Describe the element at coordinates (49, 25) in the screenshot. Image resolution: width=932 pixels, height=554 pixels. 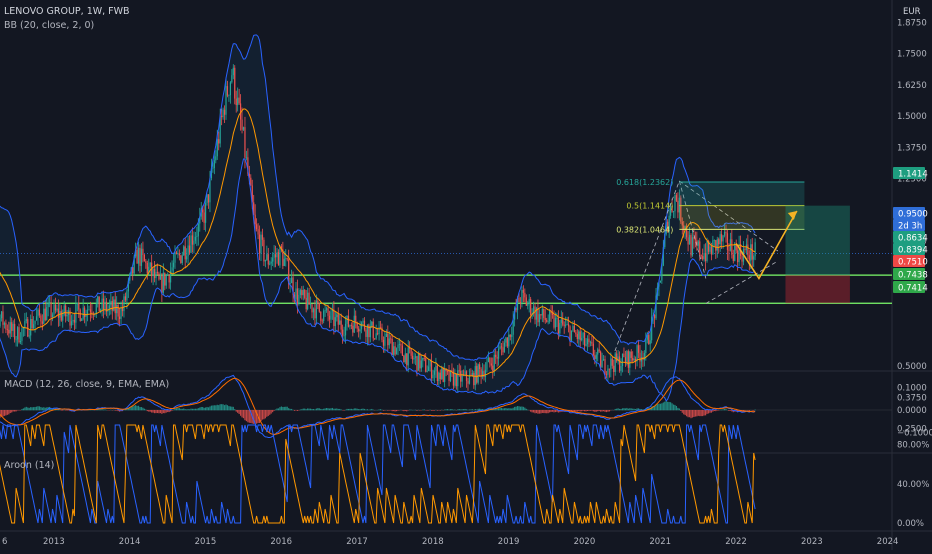
I see `bb-legend: BB (20, close, 2, 0)` at that location.